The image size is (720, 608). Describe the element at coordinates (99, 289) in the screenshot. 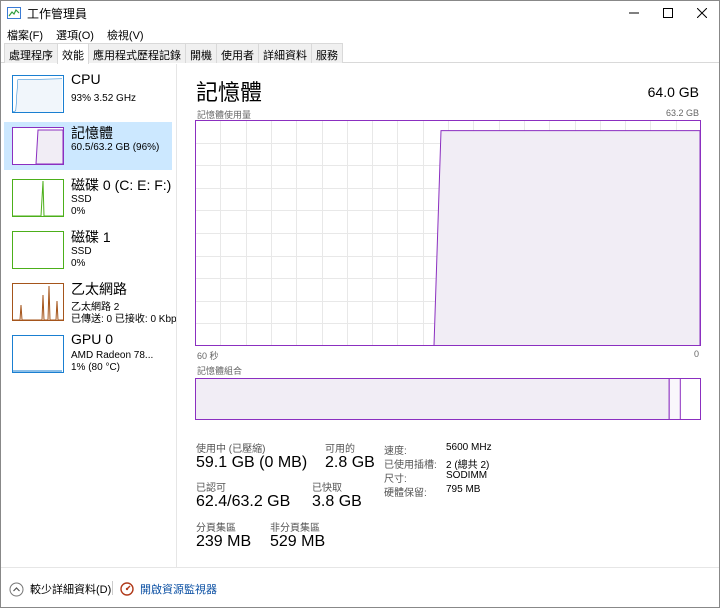

I see `sidebar-item-name: 乙太網路` at that location.